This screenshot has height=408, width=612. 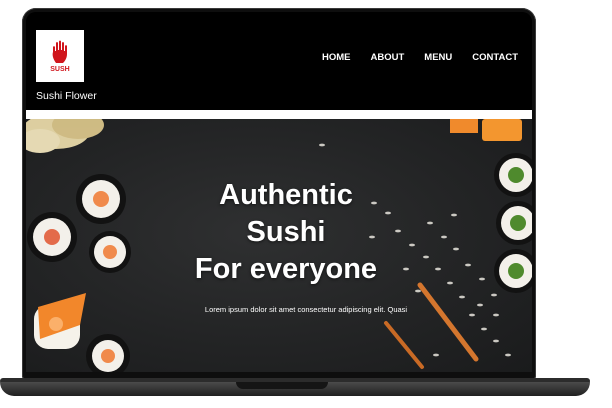 I want to click on main-nav: HOME ABOUT MENU CONTACT, so click(x=420, y=57).